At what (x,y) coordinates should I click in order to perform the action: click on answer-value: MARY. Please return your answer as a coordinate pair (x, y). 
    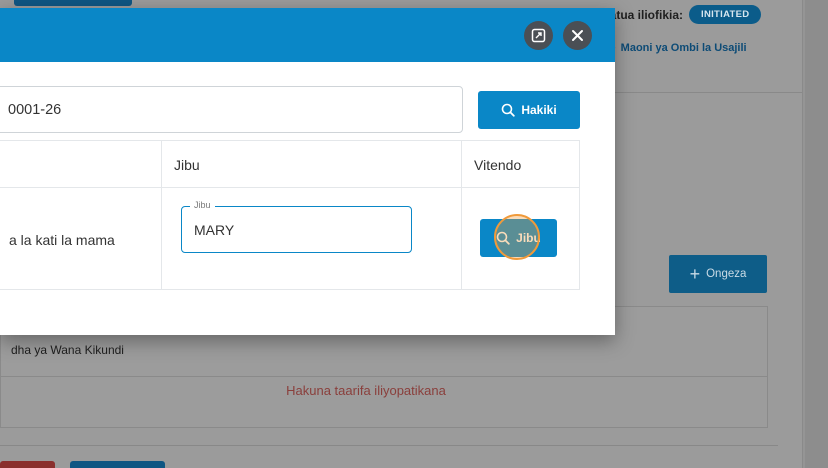
    Looking at the image, I should click on (214, 230).